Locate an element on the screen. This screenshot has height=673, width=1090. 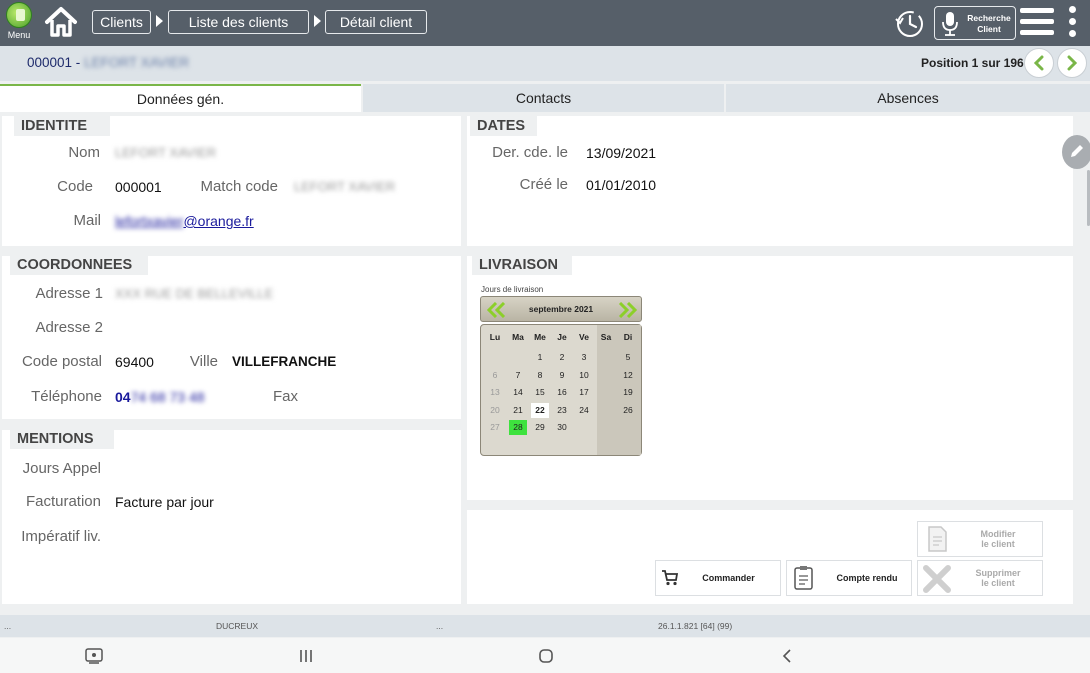
calendar-day: 5 is located at coordinates (628, 357).